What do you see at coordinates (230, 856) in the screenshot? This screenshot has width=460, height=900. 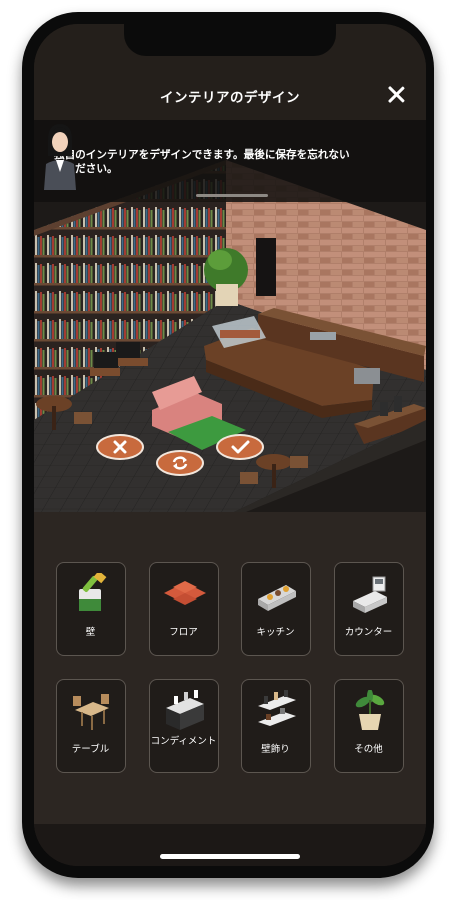 I see `home-indicator` at bounding box center [230, 856].